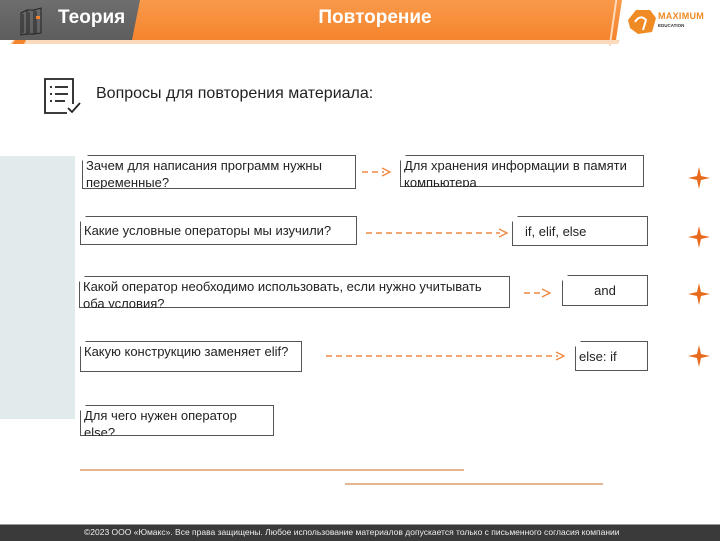 The width and height of the screenshot is (720, 541). I want to click on question-text: Для чего нужен оператор else?, so click(160, 424).